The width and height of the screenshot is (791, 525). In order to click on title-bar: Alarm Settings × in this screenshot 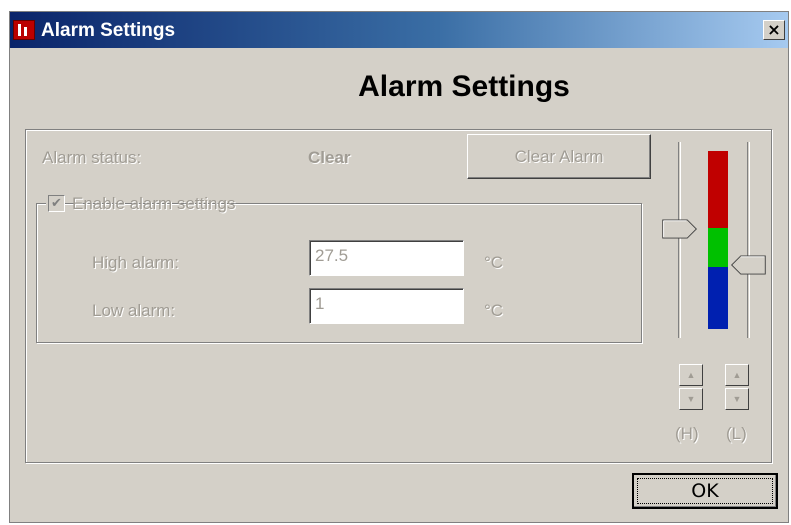, I will do `click(399, 30)`.